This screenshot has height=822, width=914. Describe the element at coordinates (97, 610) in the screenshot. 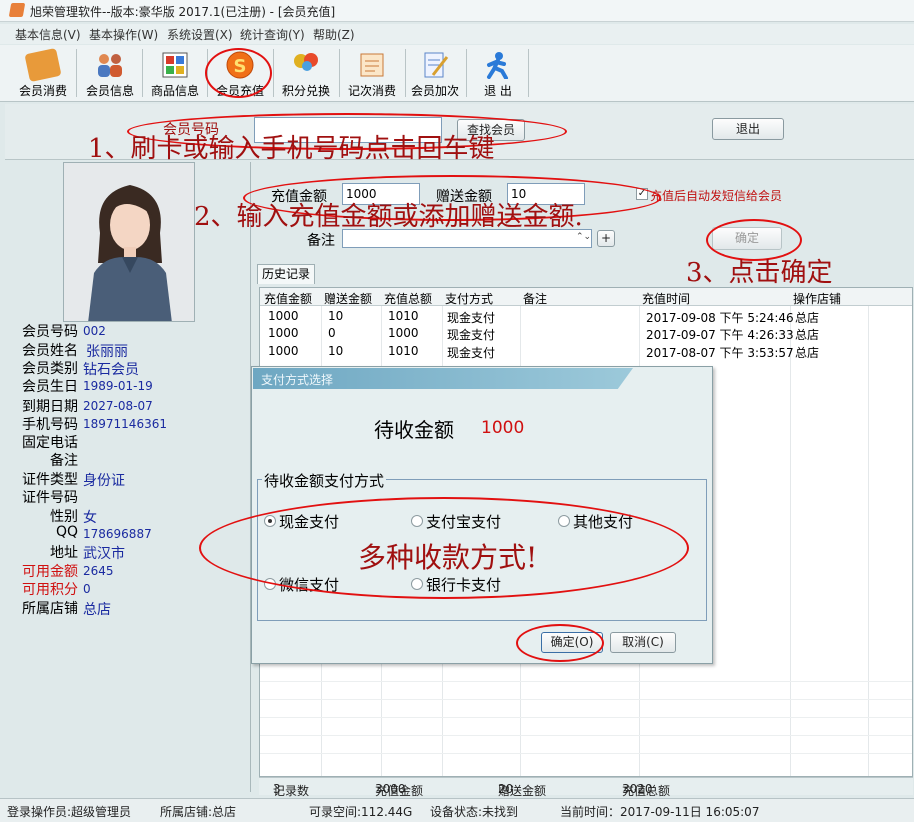

I see `value-shop: 总店` at that location.